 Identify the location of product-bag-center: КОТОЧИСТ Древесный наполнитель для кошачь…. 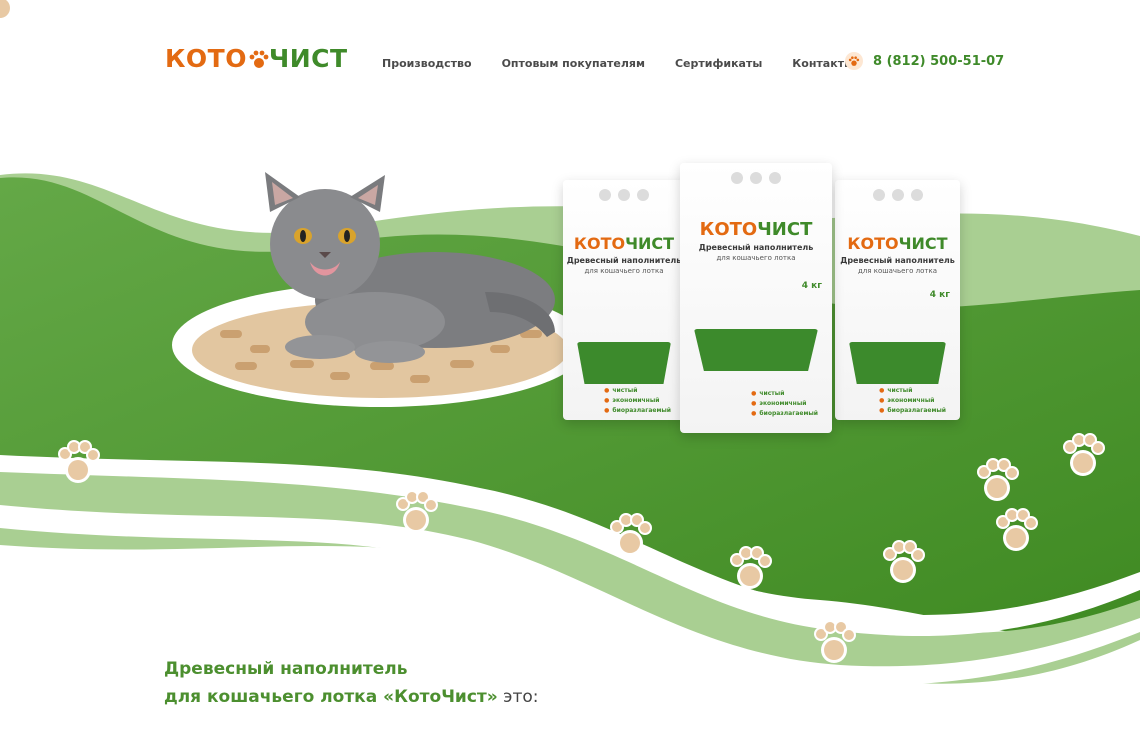
(756, 298).